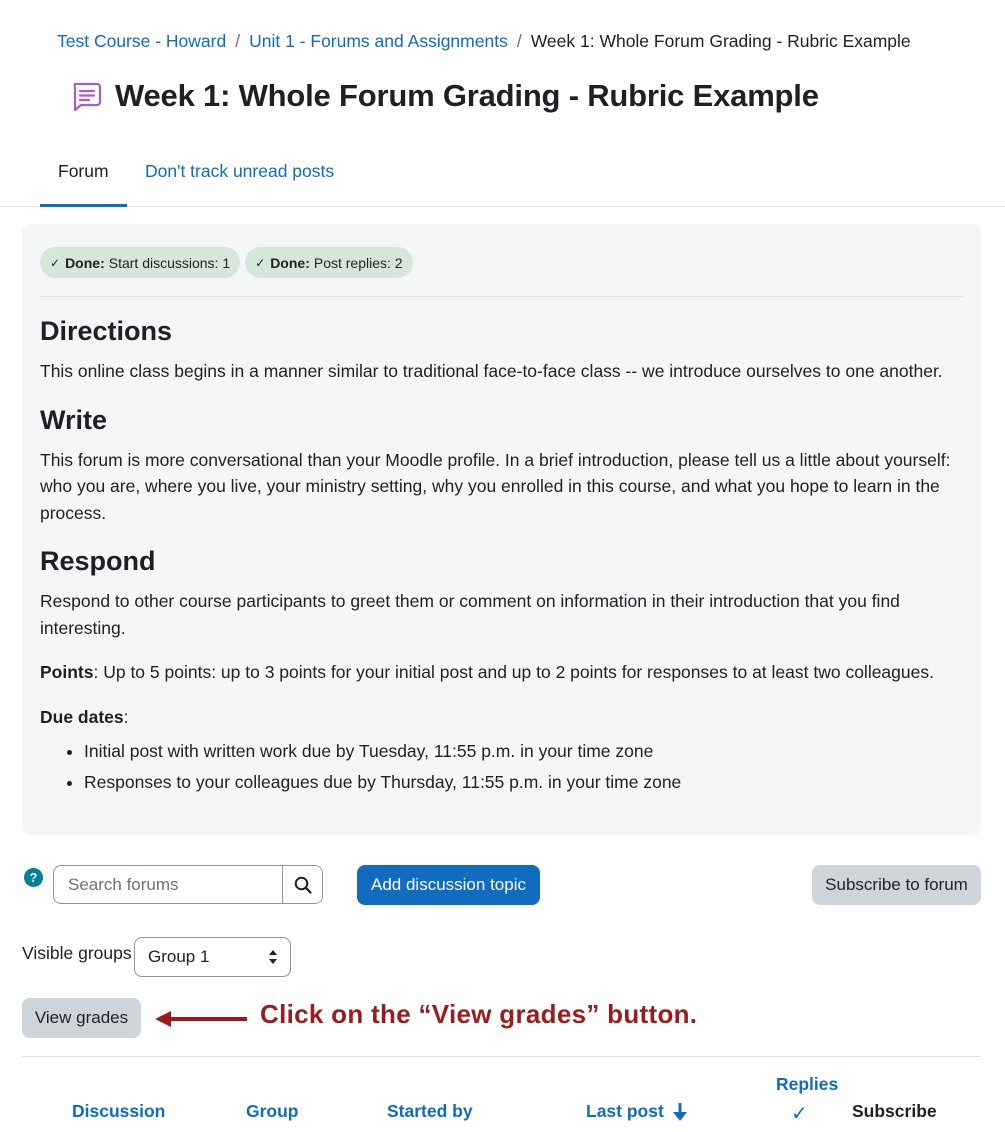 The image size is (1005, 1132). Describe the element at coordinates (212, 957) in the screenshot. I see `visible-groups-select: Group 1` at that location.